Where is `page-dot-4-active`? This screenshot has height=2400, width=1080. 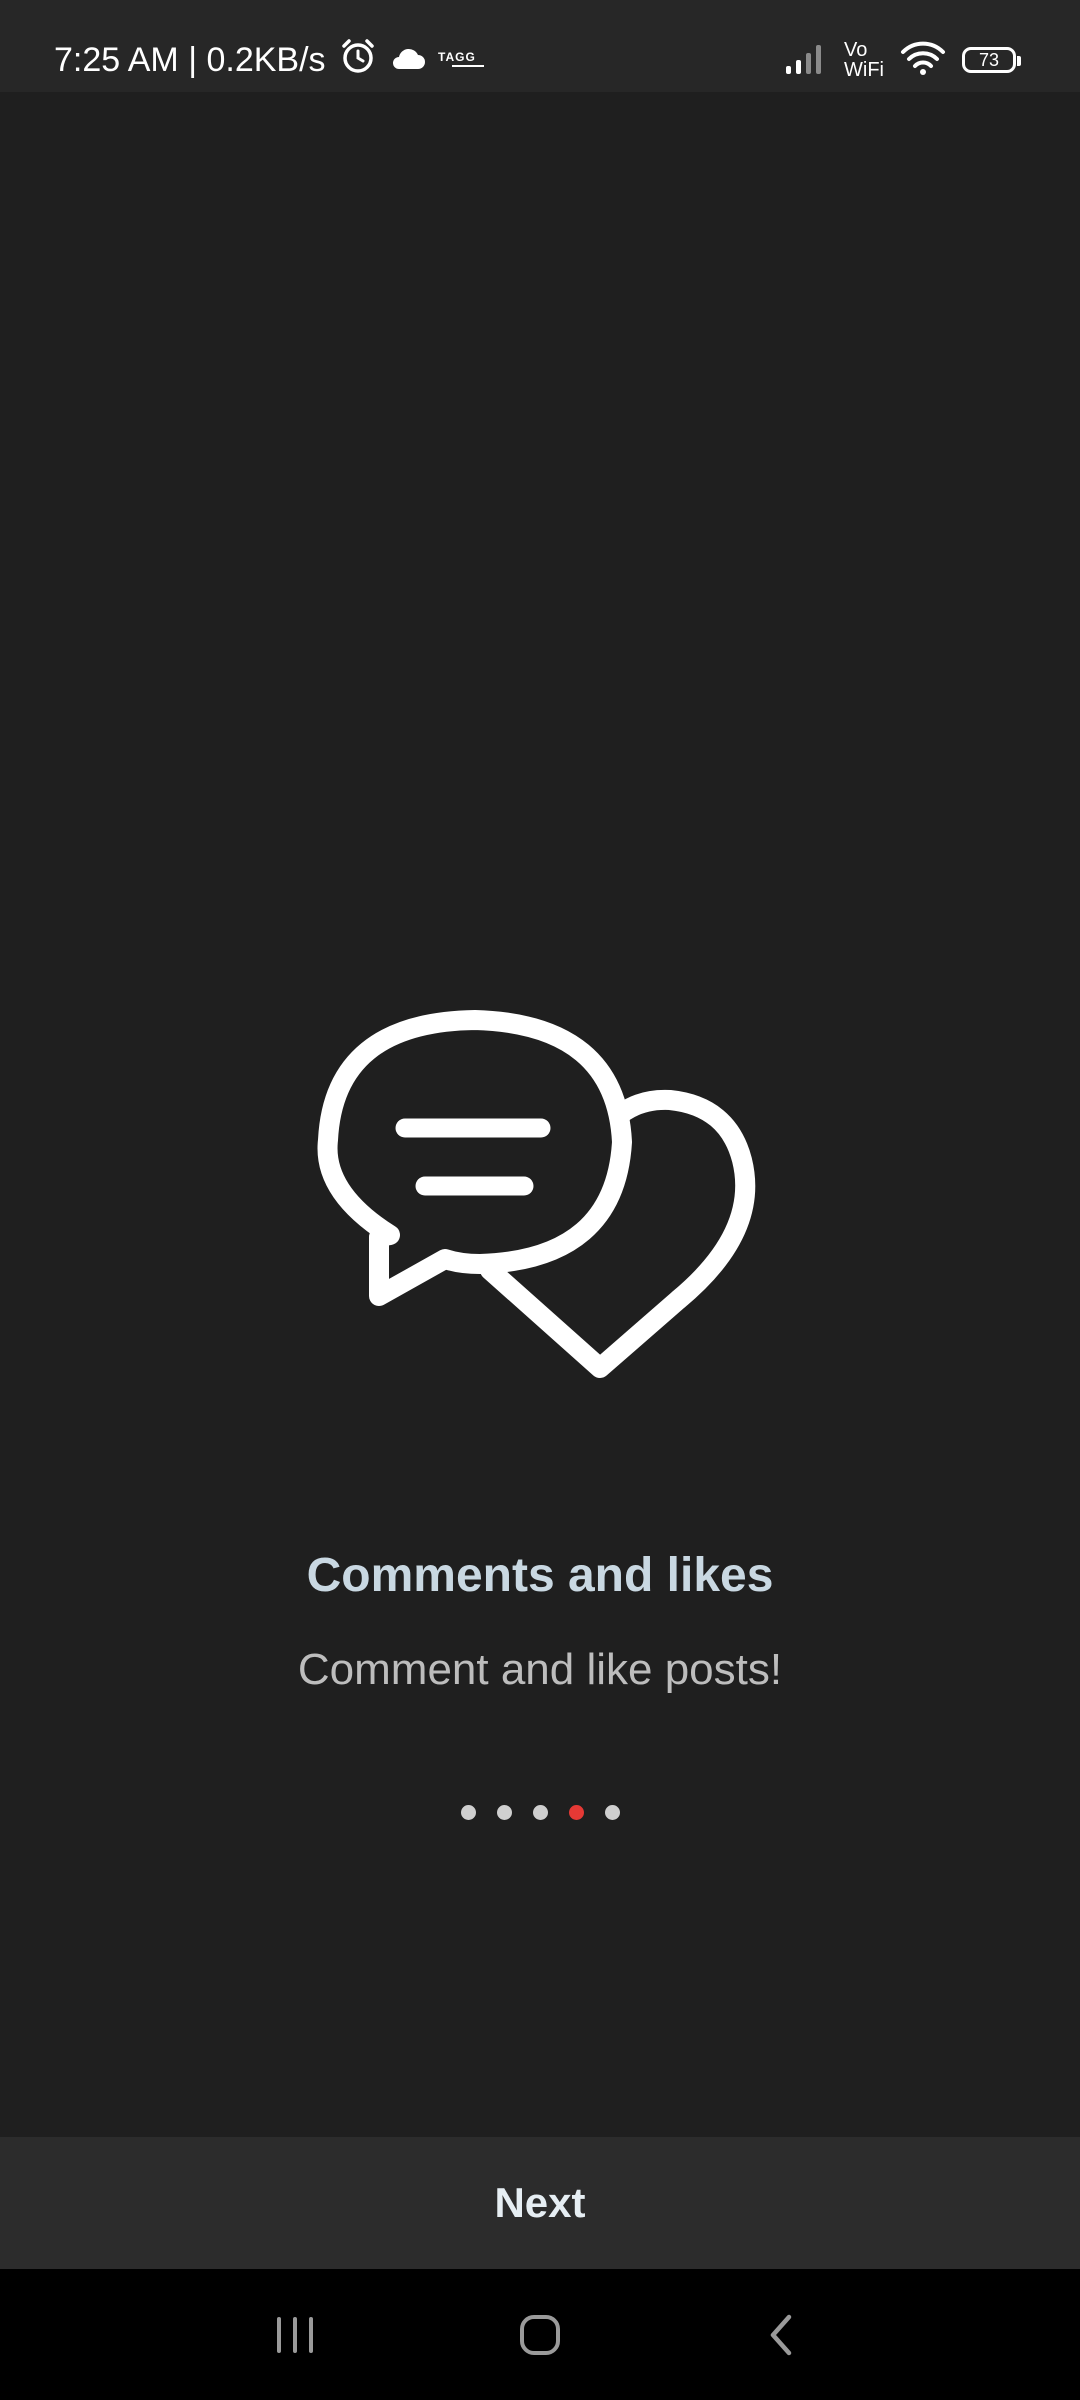
page-dot-4-active is located at coordinates (576, 1812).